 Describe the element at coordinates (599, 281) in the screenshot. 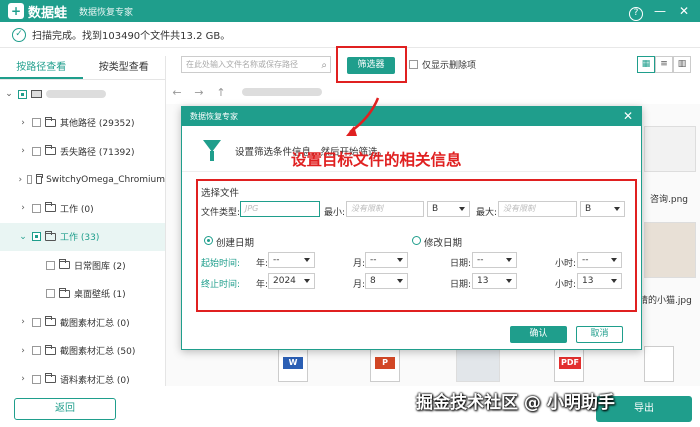

I see `end-hour-select: 13` at that location.